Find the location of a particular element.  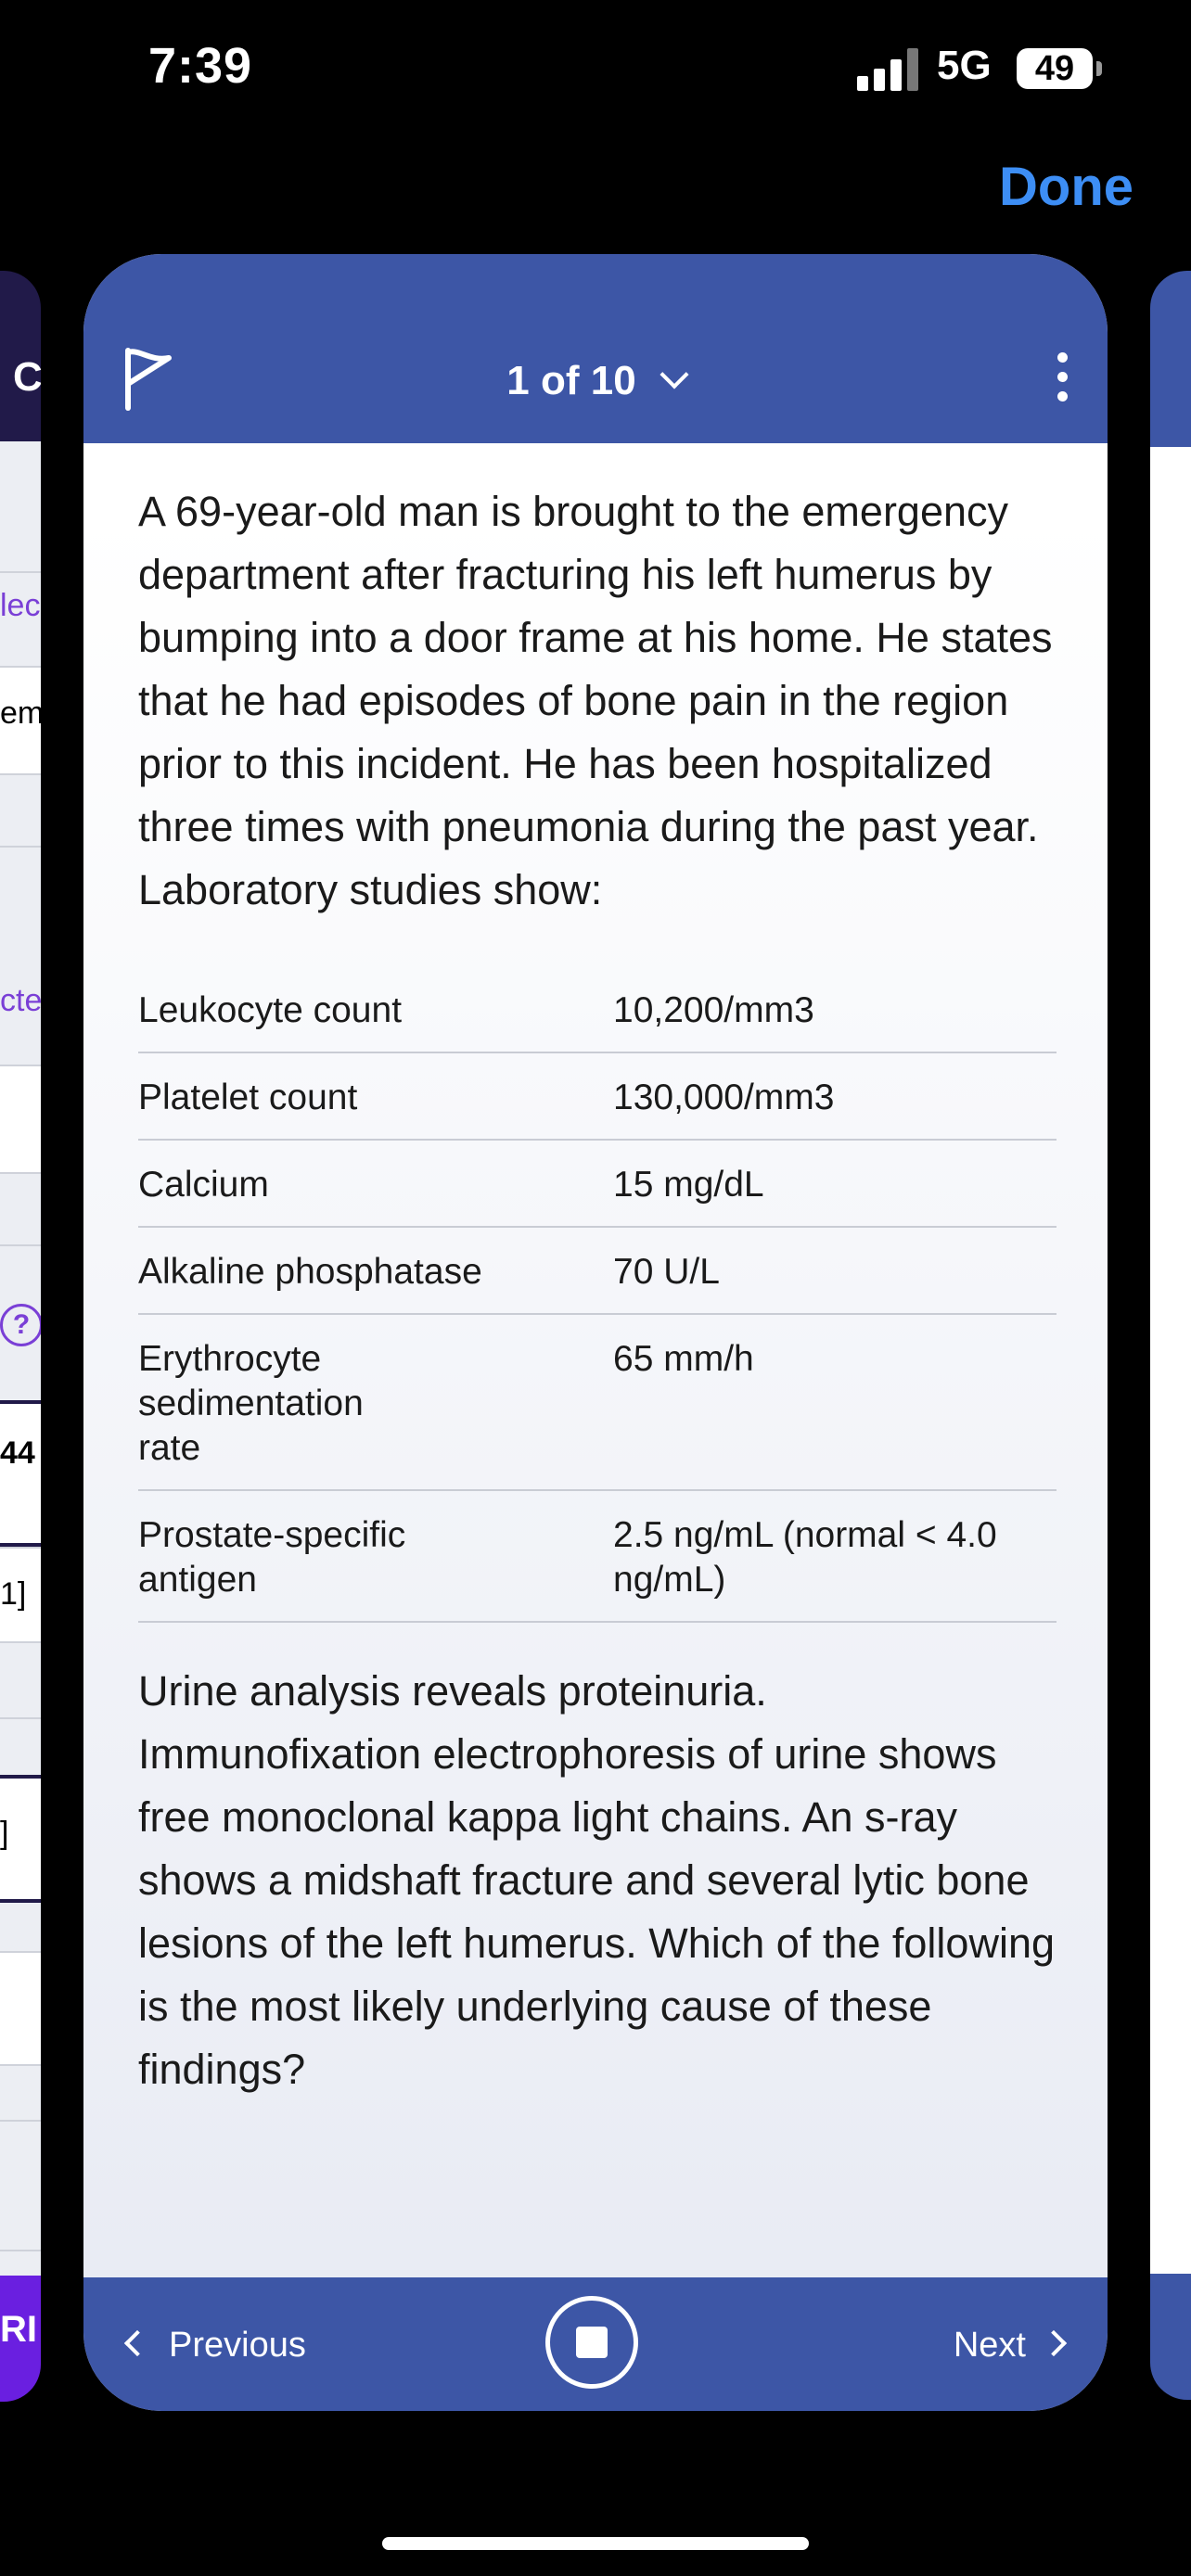

fragment-text: cte is located at coordinates (20, 1000).